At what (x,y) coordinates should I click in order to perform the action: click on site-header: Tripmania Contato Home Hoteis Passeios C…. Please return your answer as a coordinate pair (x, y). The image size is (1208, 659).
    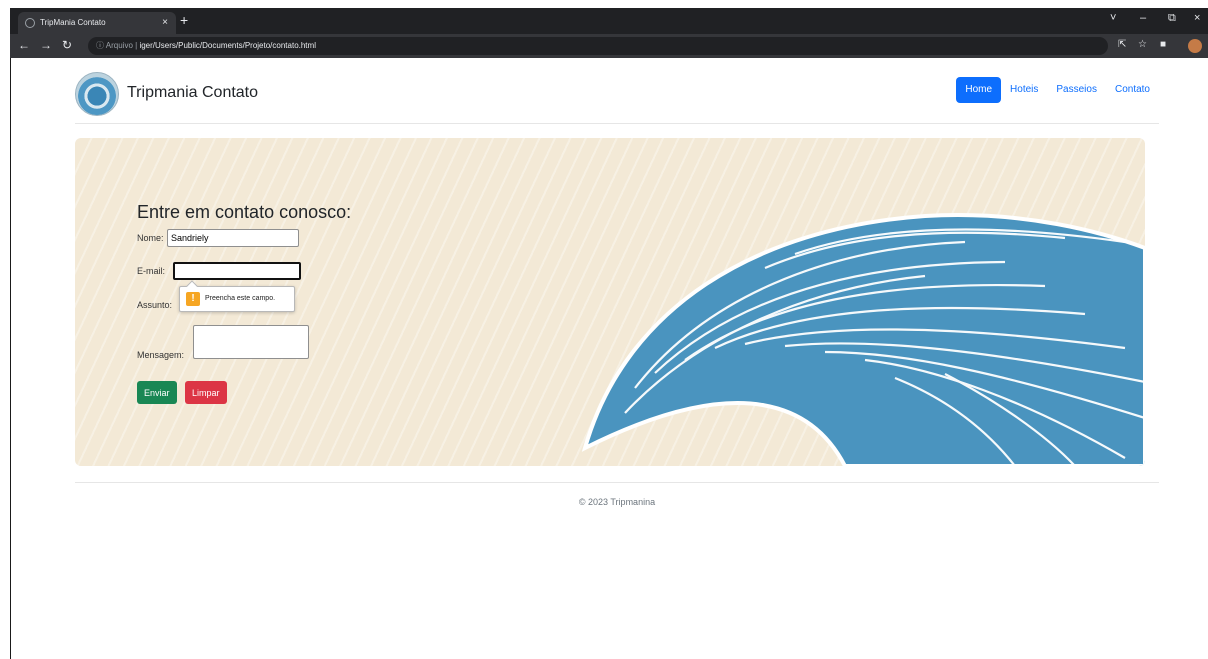
    Looking at the image, I should click on (617, 97).